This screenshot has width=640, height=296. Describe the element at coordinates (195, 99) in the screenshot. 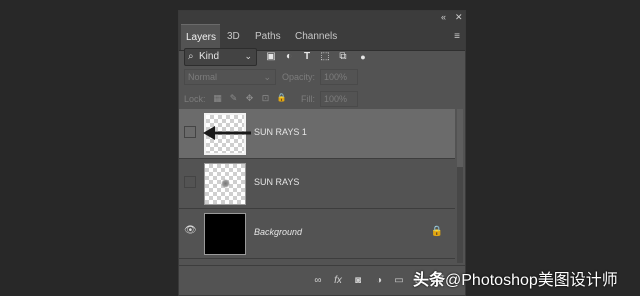

I see `lock-label: Lock:` at that location.